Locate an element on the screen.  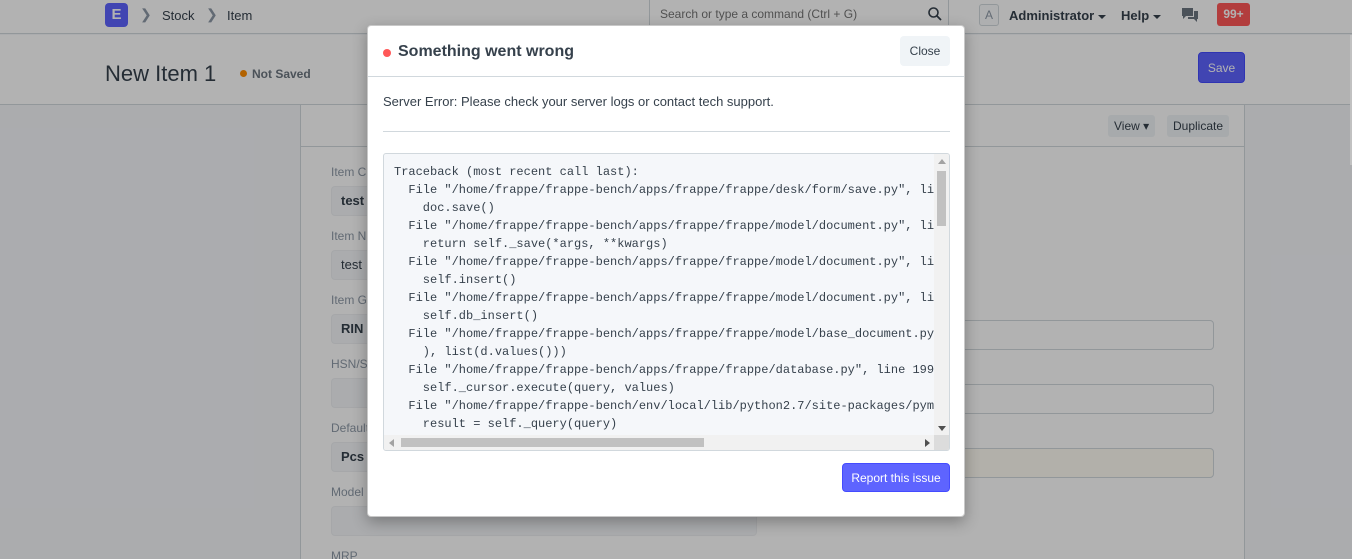
report-issue-button: Report this issue is located at coordinates (896, 477).